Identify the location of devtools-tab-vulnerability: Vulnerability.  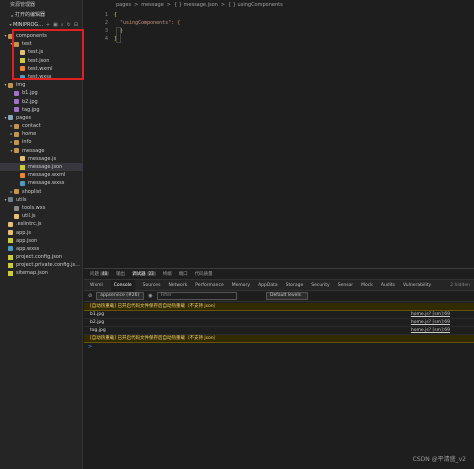
(417, 285).